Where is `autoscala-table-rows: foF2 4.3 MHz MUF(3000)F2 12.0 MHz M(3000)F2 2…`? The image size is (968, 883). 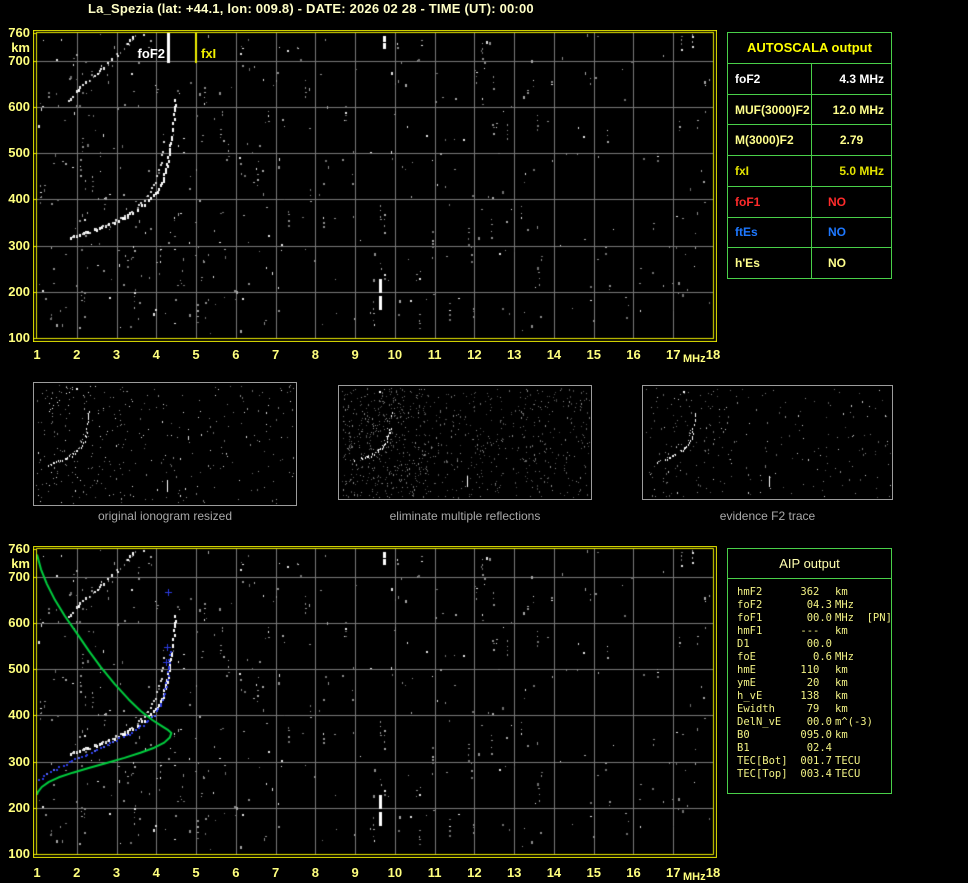 autoscala-table-rows: foF2 4.3 MHz MUF(3000)F2 12.0 MHz M(3000)F2 2… is located at coordinates (809, 171).